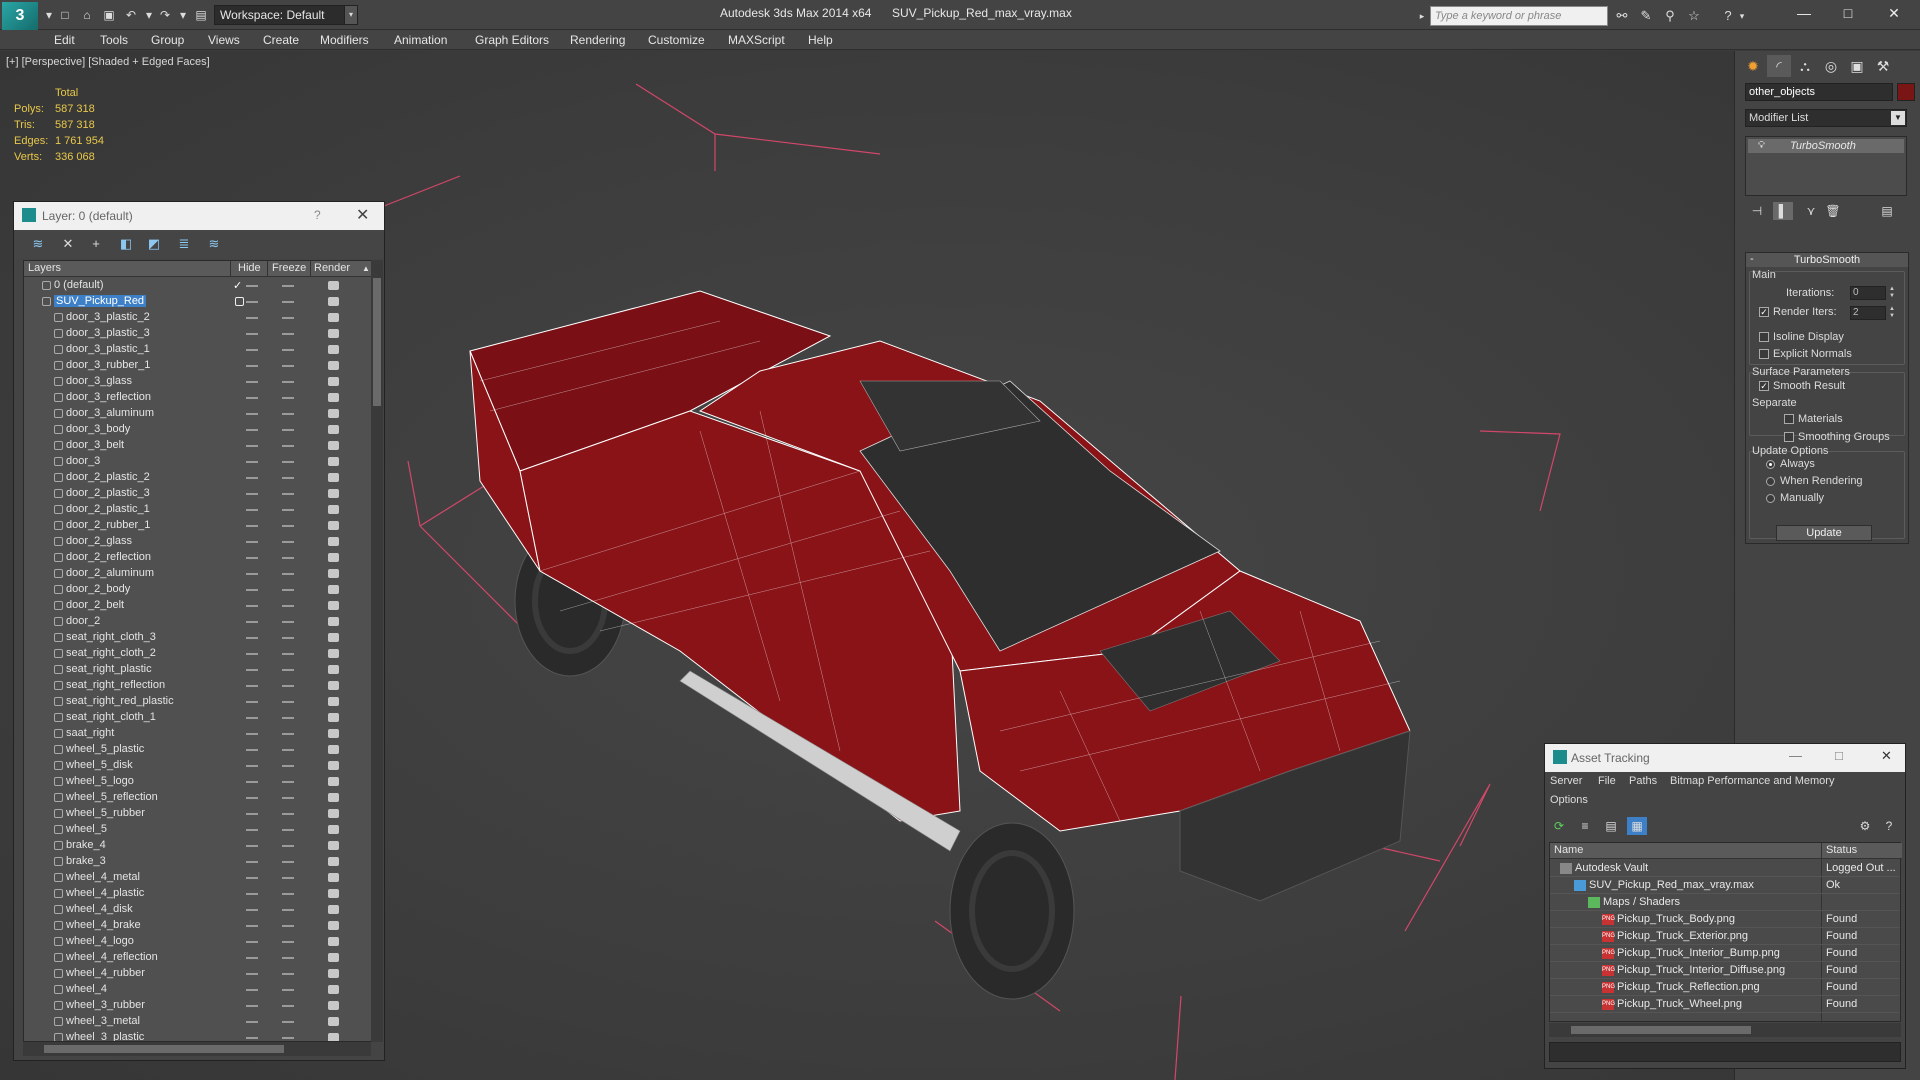  What do you see at coordinates (196, 382) in the screenshot?
I see `layer-row: door_3_glass` at bounding box center [196, 382].